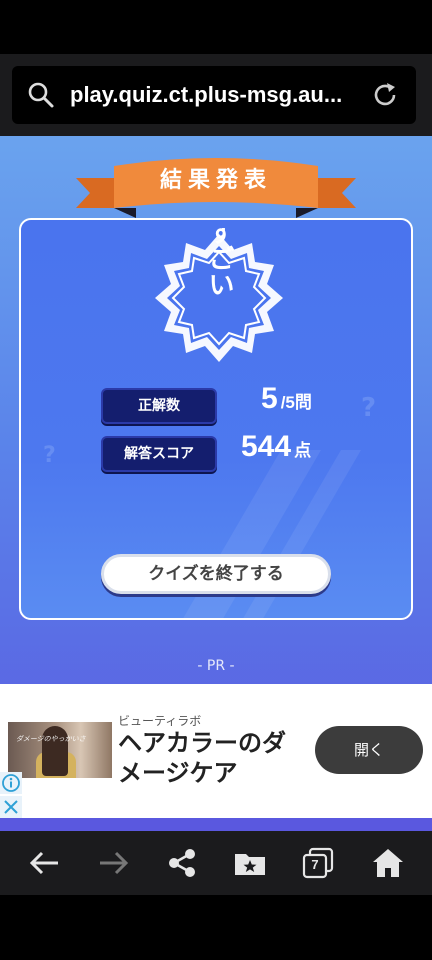 The height and width of the screenshot is (960, 432). I want to click on ad-image: ダメージのやっかいさ, so click(60, 750).